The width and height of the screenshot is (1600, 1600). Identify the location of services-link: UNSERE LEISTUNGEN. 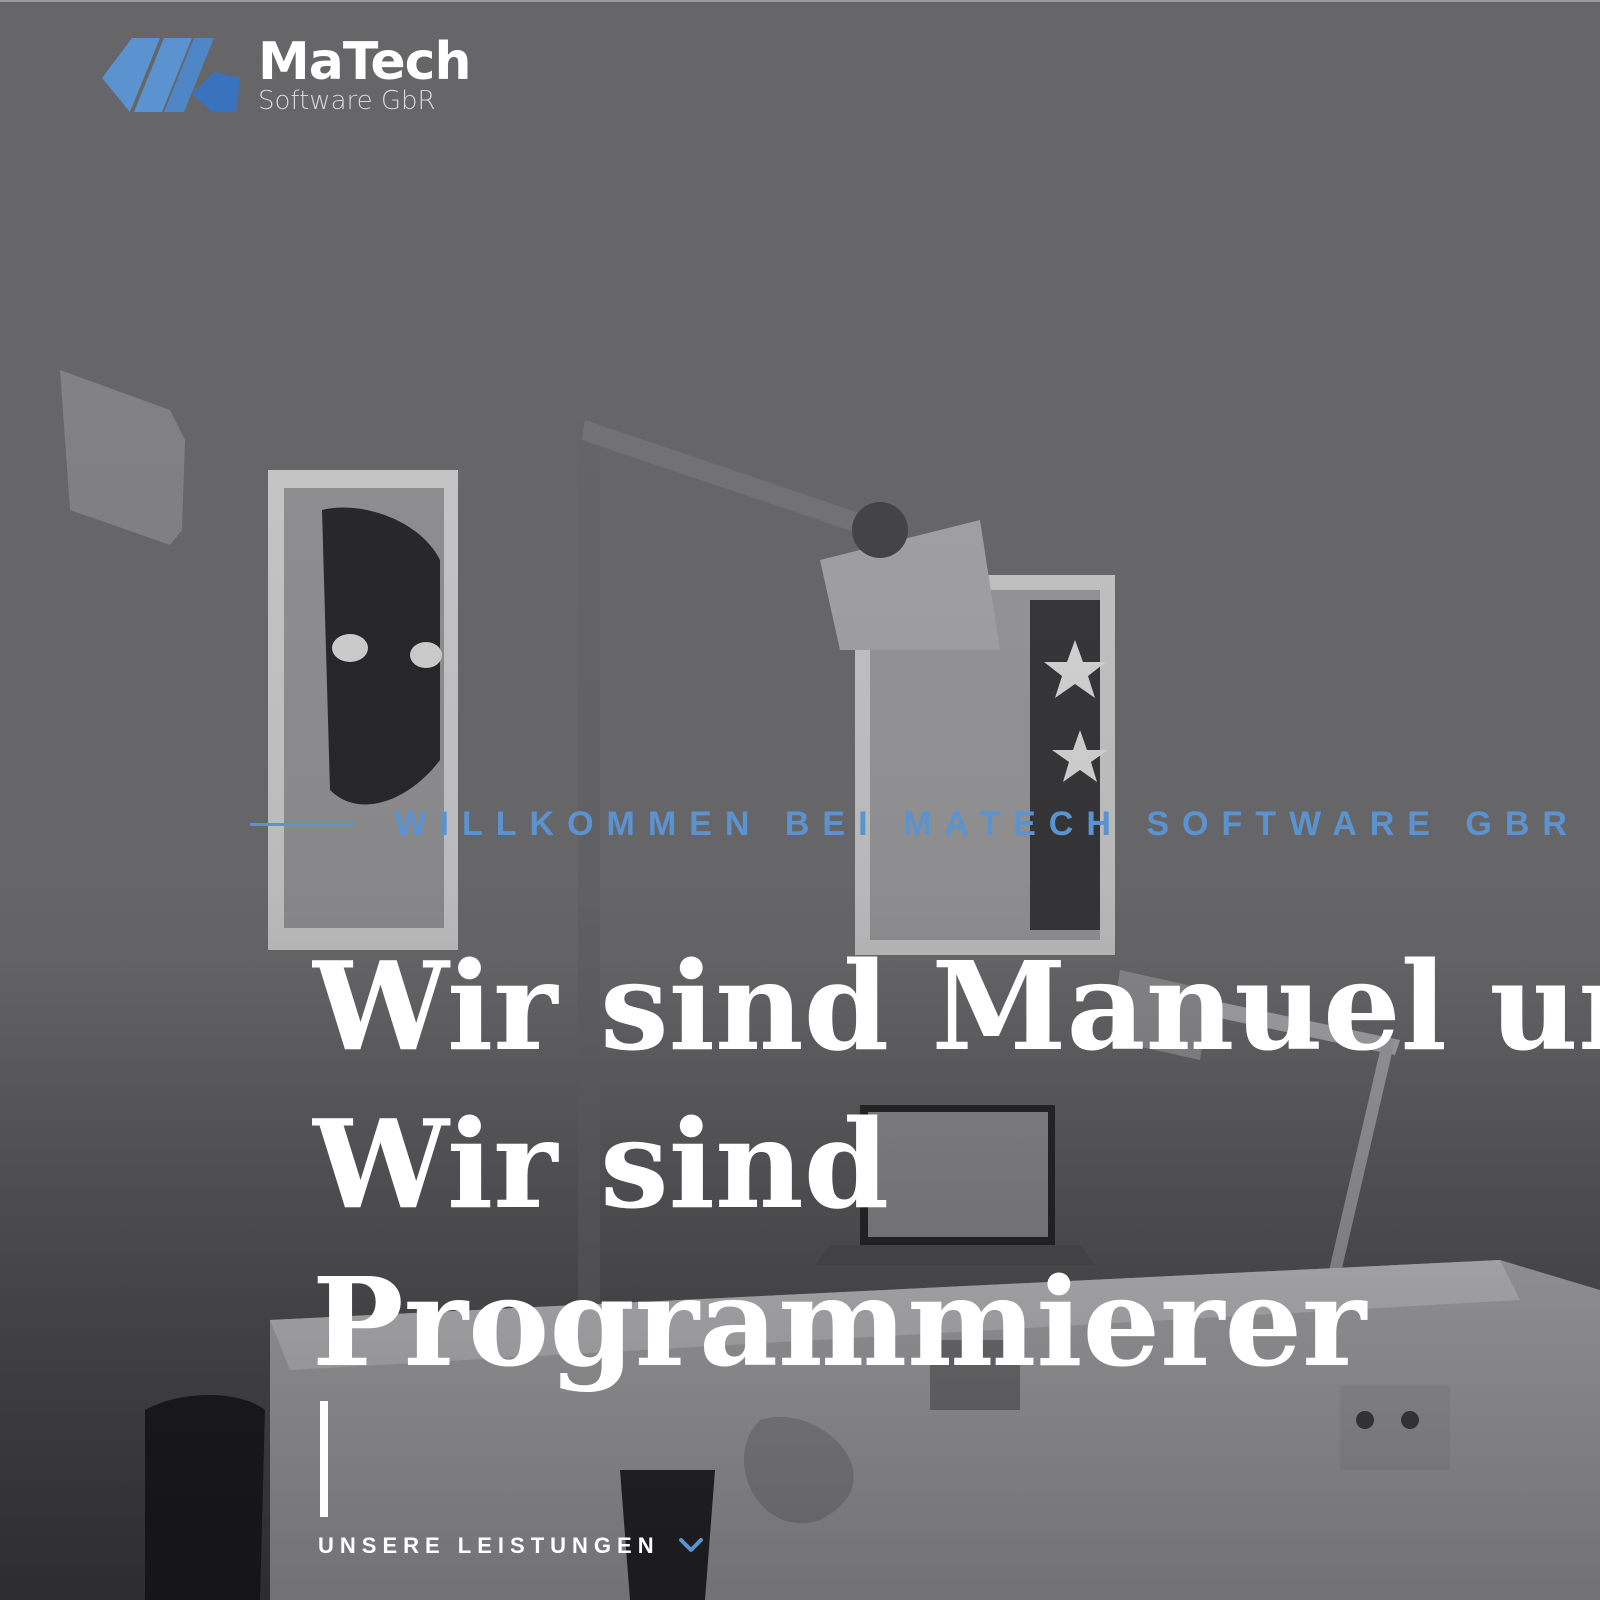
(511, 1546).